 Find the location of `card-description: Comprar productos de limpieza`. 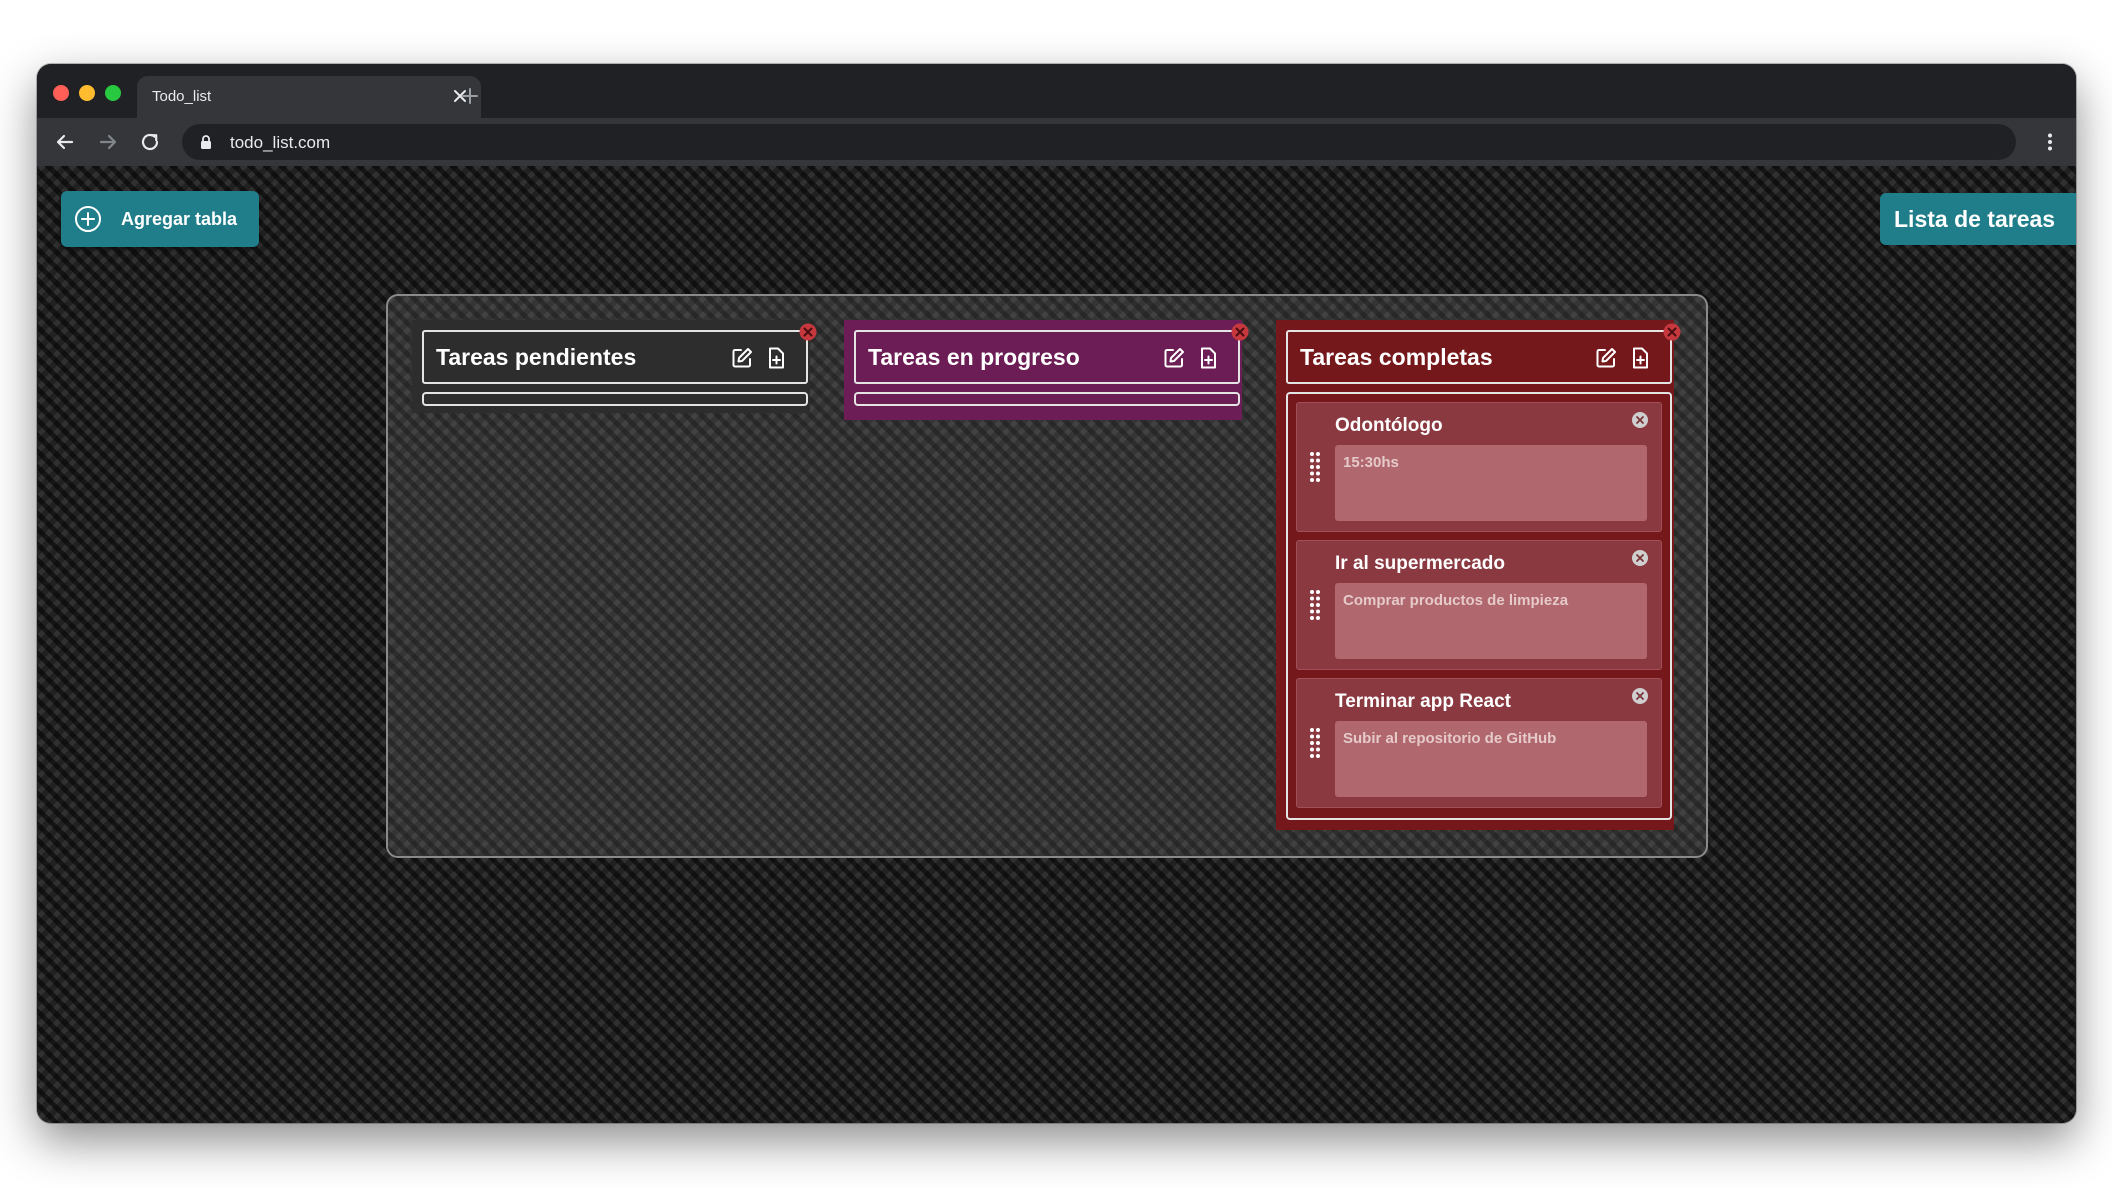

card-description: Comprar productos de limpieza is located at coordinates (1491, 621).